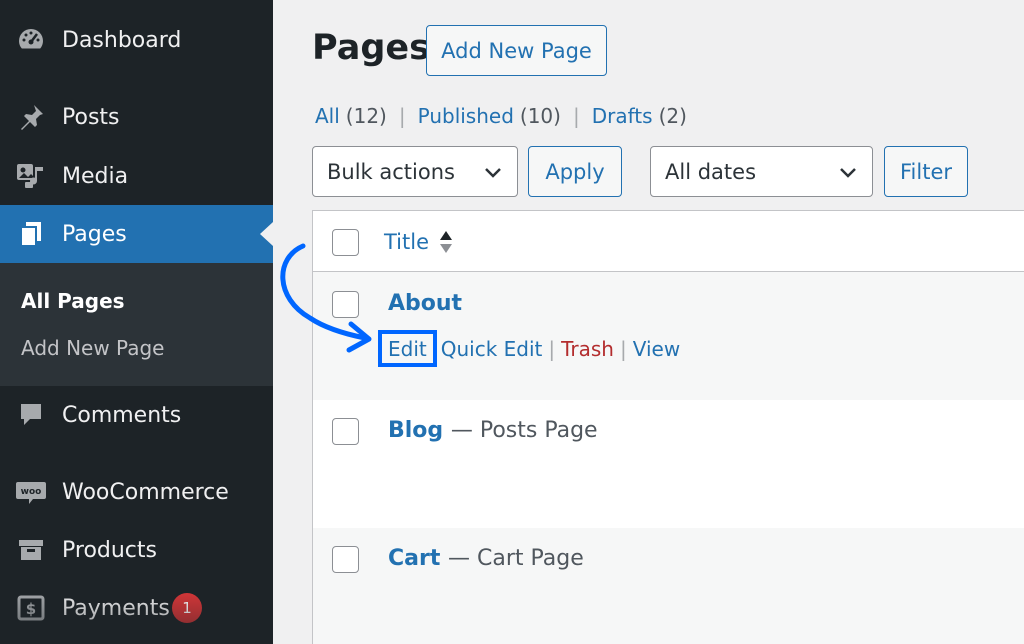 This screenshot has height=644, width=1024. What do you see at coordinates (31, 415) in the screenshot?
I see `comment-icon` at bounding box center [31, 415].